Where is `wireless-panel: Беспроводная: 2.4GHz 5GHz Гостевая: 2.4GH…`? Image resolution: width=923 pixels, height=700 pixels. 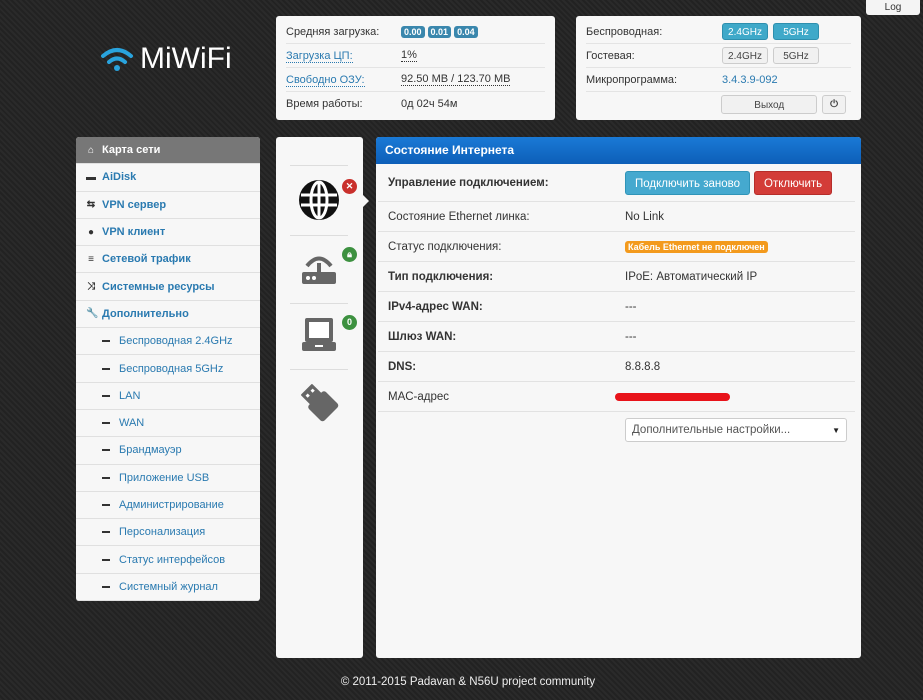 wireless-panel: Беспроводная: 2.4GHz 5GHz Гостевая: 2.4GH… is located at coordinates (718, 68).